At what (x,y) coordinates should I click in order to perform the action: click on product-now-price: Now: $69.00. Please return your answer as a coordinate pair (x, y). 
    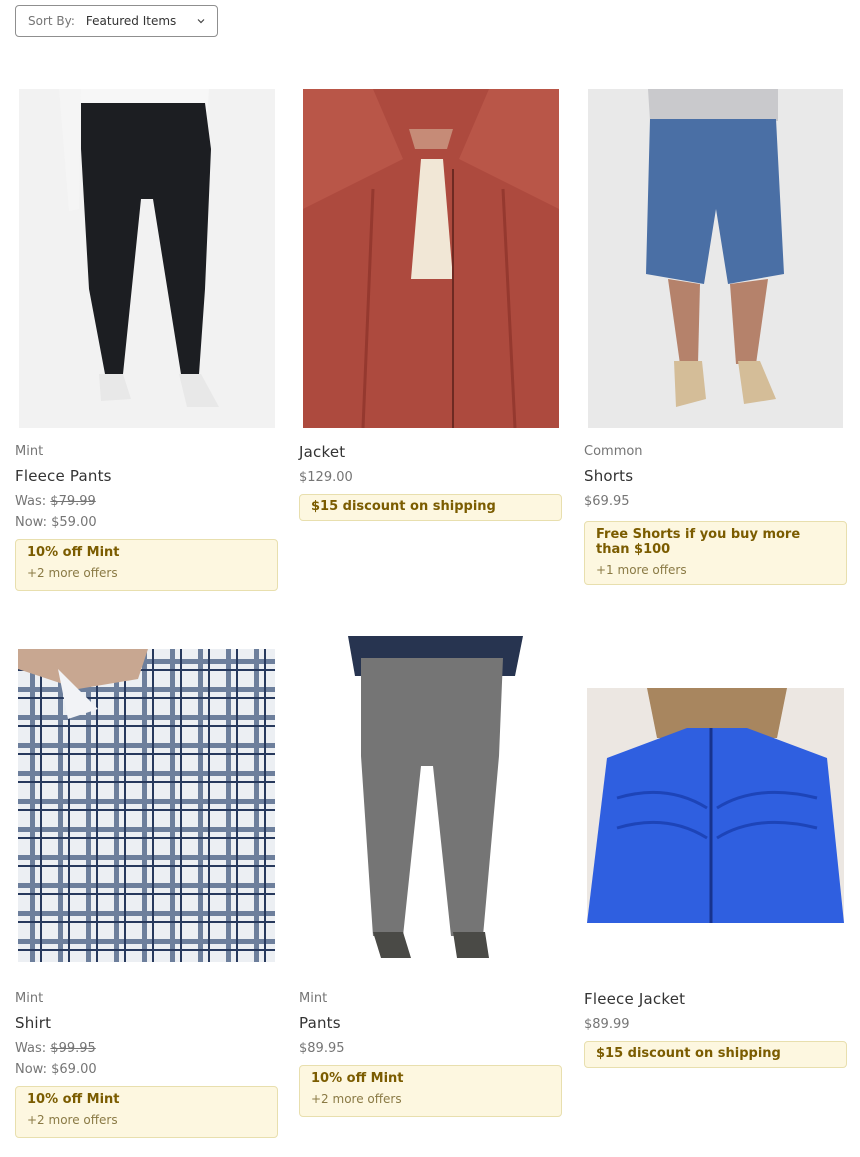
    Looking at the image, I should click on (56, 1069).